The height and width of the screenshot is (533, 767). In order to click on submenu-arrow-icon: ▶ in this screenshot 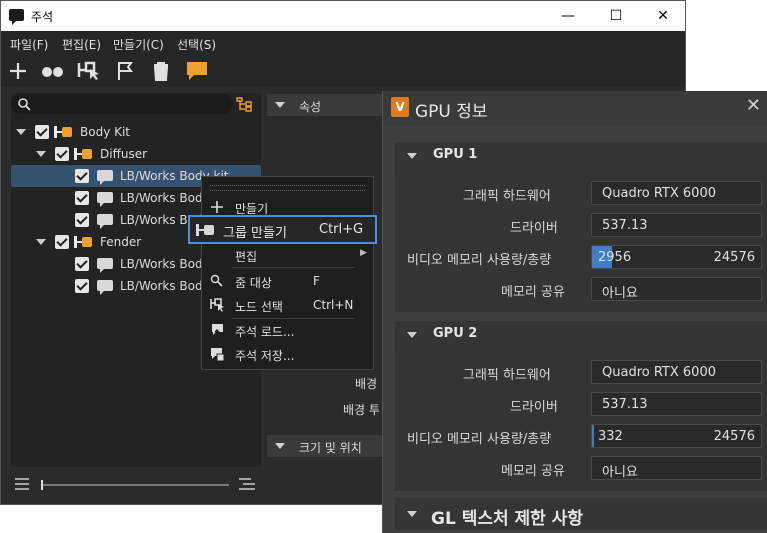, I will do `click(363, 253)`.